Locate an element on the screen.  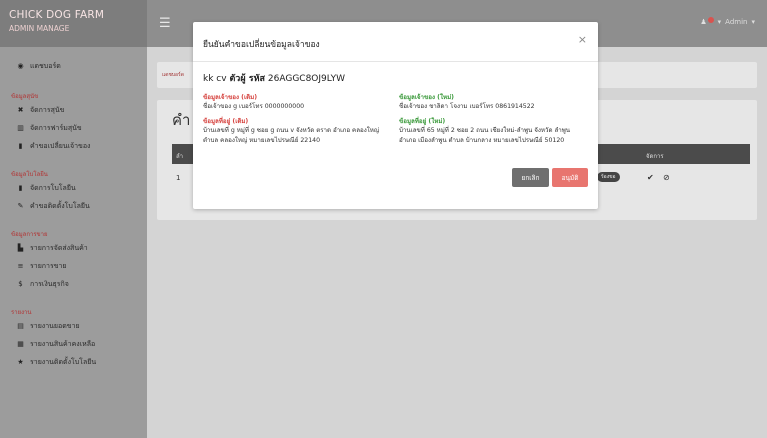
sidebar-item-install-report: ★ รายงานติดตั้งโบโลยีน is located at coordinates (73, 362).